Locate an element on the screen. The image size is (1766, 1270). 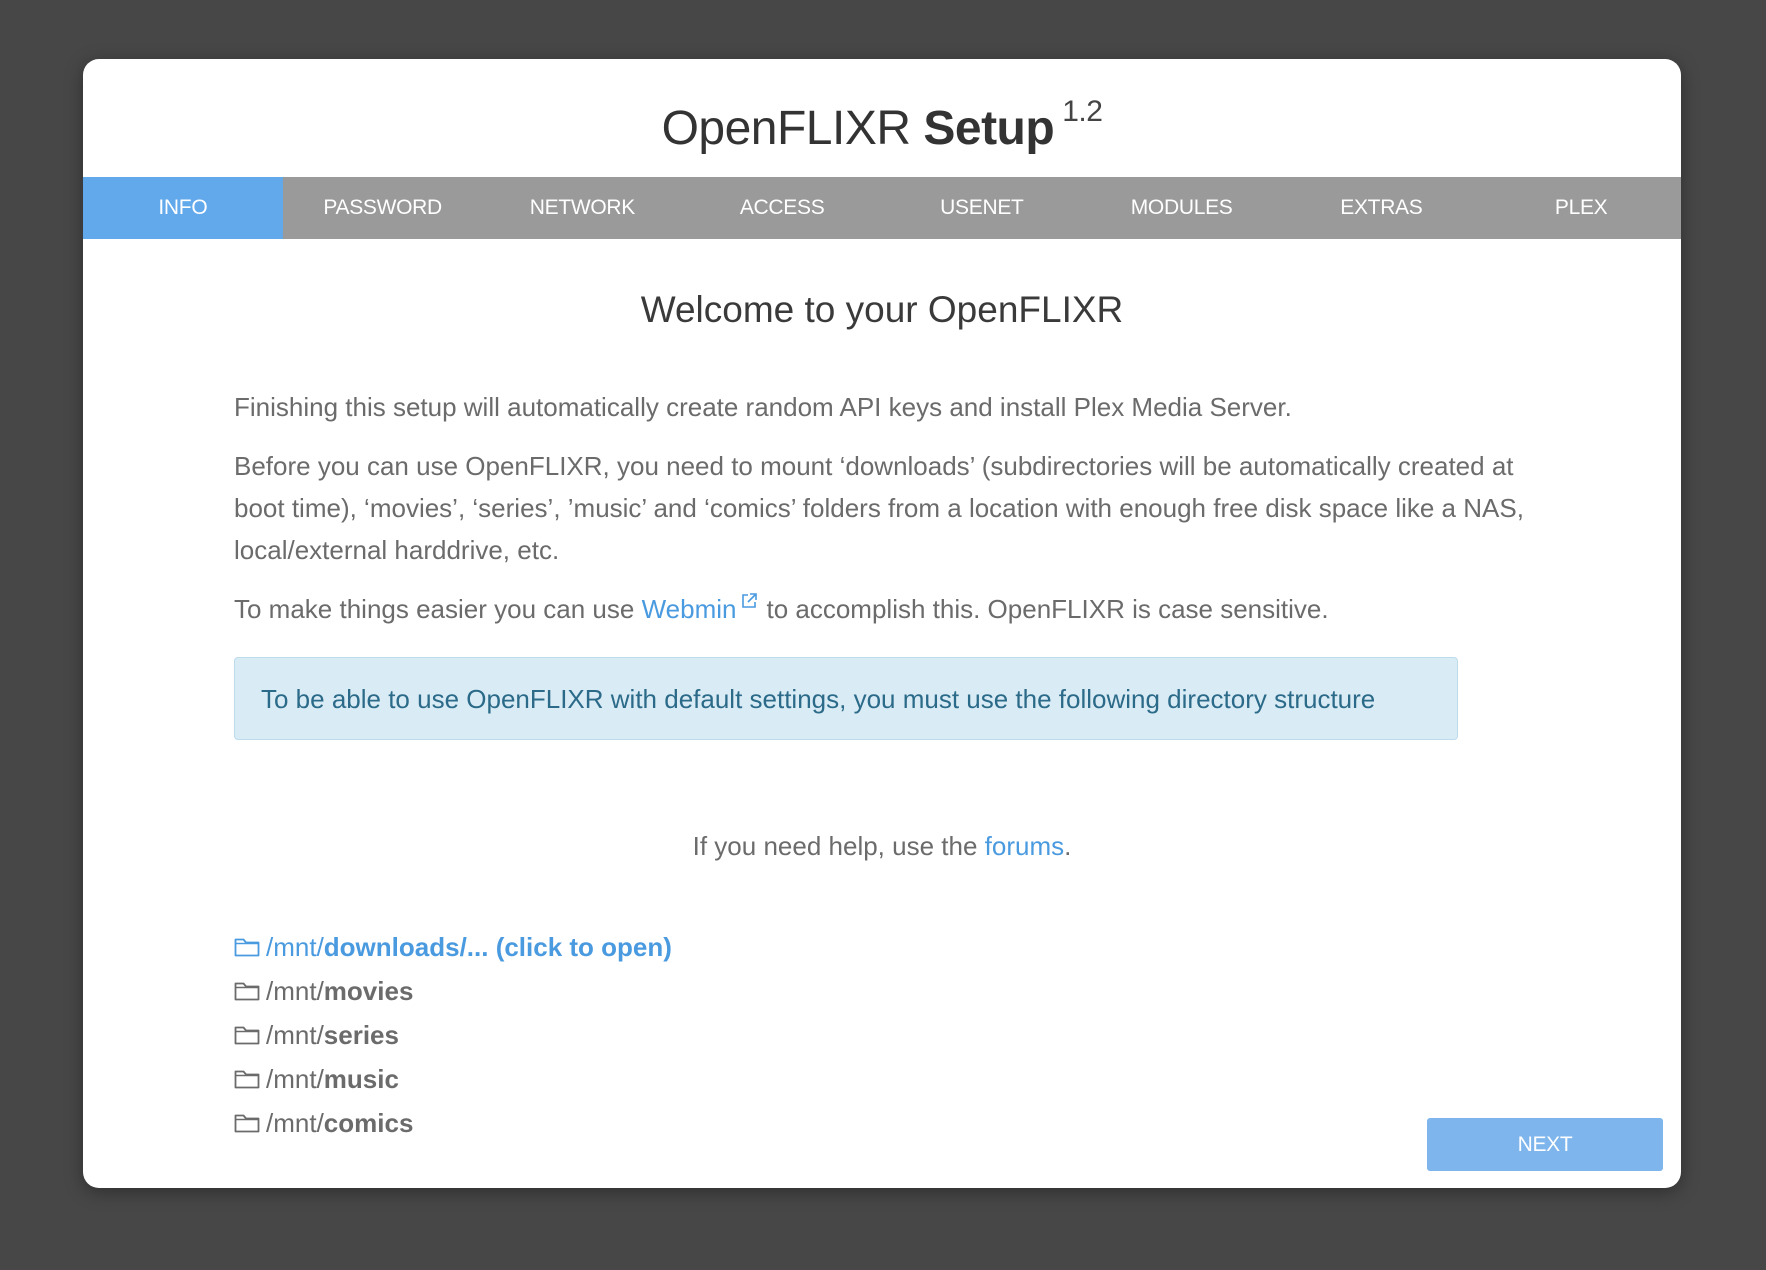
welcome-heading: Welcome to your OpenFLIXR is located at coordinates (882, 309).